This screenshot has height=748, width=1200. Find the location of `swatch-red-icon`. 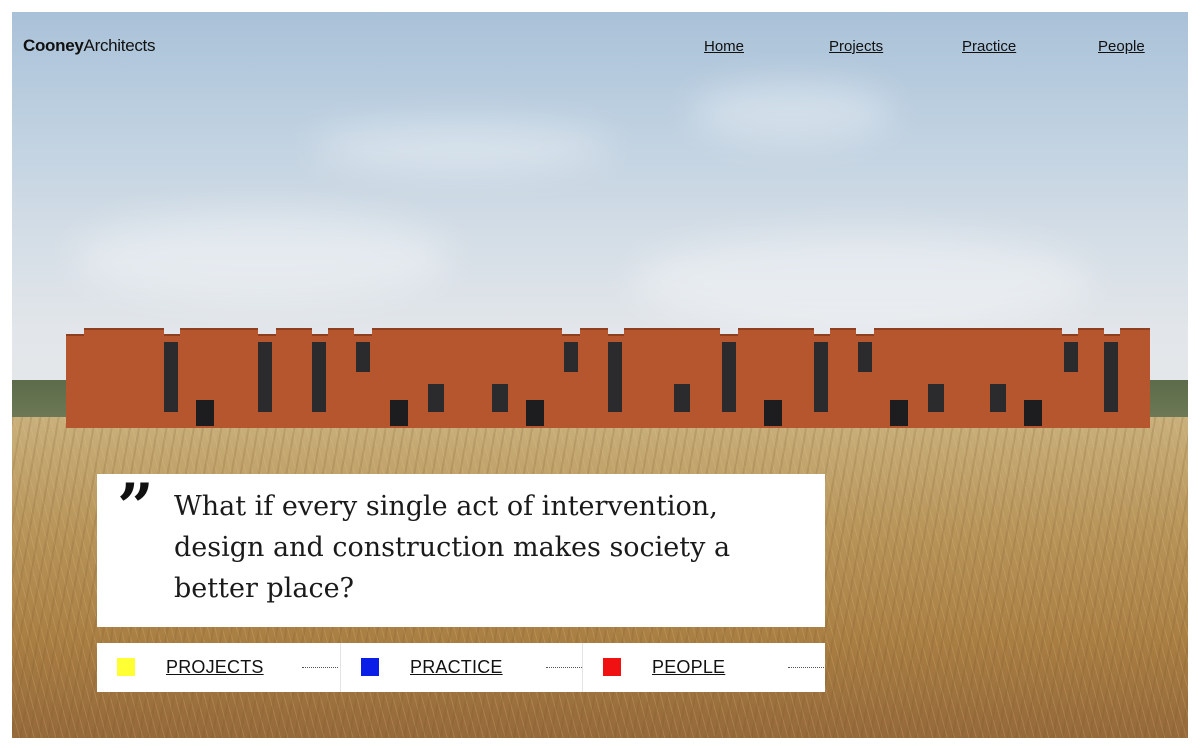

swatch-red-icon is located at coordinates (612, 667).